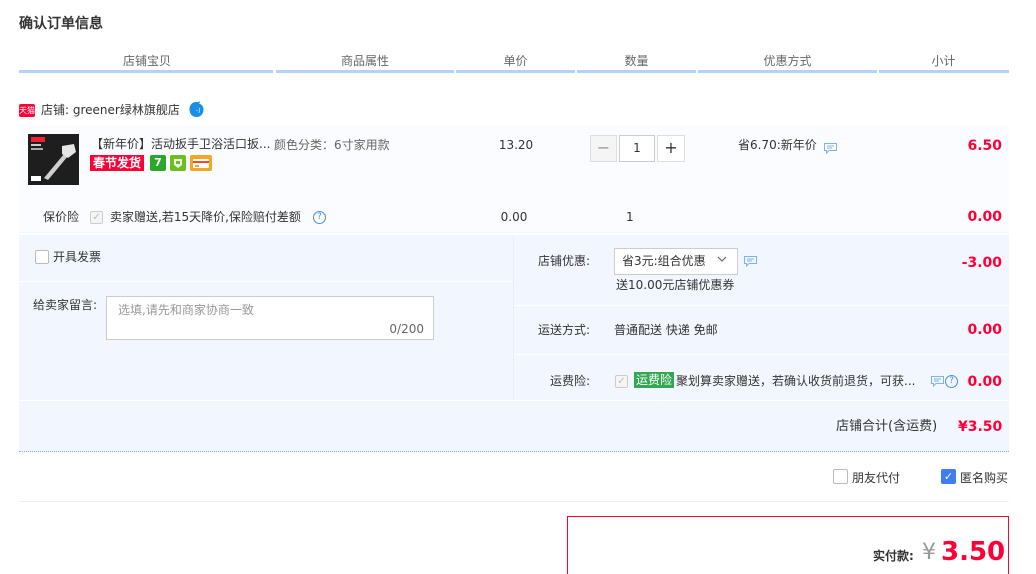 This screenshot has height=574, width=1036. I want to click on store-discount-selected: 省3元:组合优惠, so click(664, 261).